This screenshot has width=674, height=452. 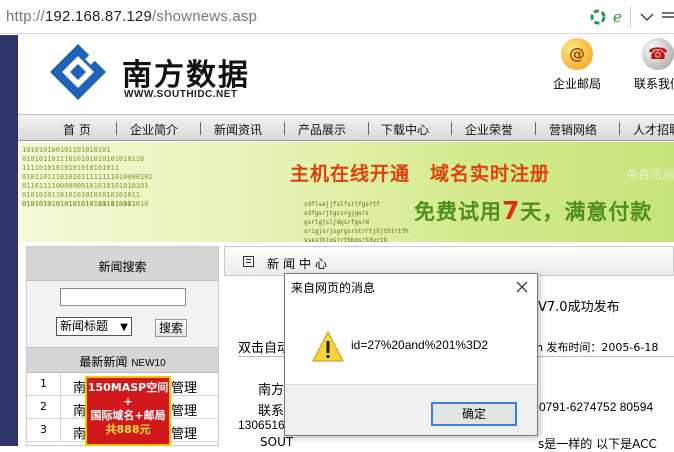 I want to click on ie-icon: e, so click(x=619, y=17).